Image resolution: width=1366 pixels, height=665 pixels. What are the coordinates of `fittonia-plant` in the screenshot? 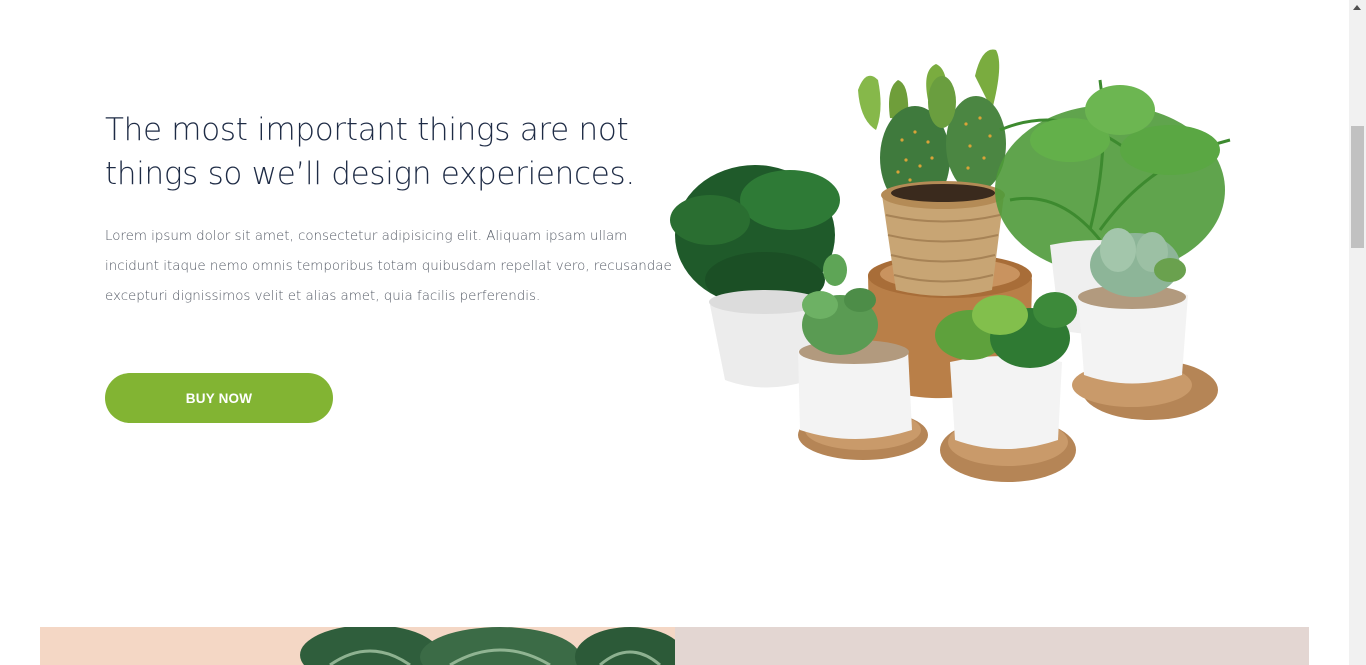 It's located at (1006, 387).